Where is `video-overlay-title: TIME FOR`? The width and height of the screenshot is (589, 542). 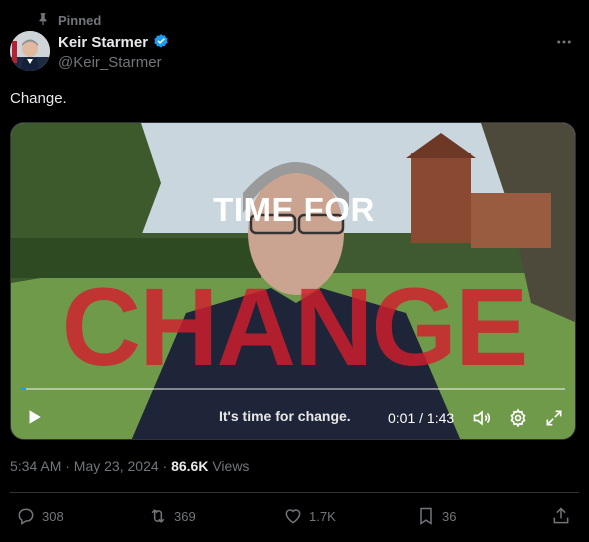
video-overlay-title: TIME FOR is located at coordinates (294, 209).